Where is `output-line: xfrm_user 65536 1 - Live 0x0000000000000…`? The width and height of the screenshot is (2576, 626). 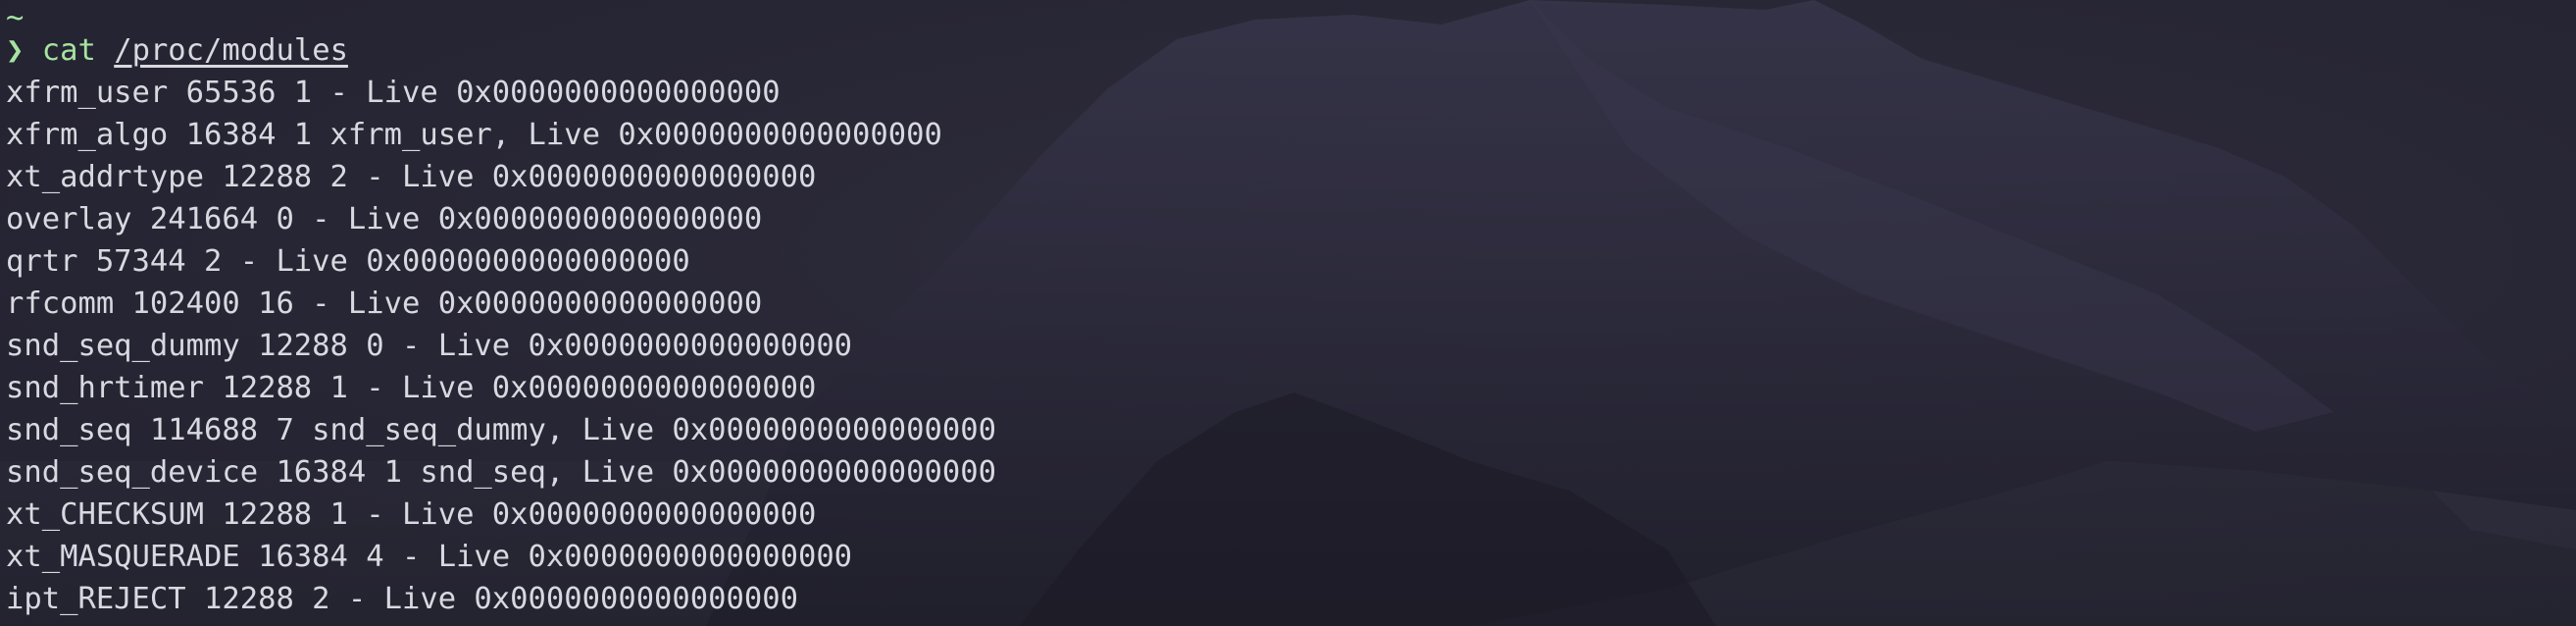
output-line: xfrm_user 65536 1 - Live 0x0000000000000… is located at coordinates (393, 93).